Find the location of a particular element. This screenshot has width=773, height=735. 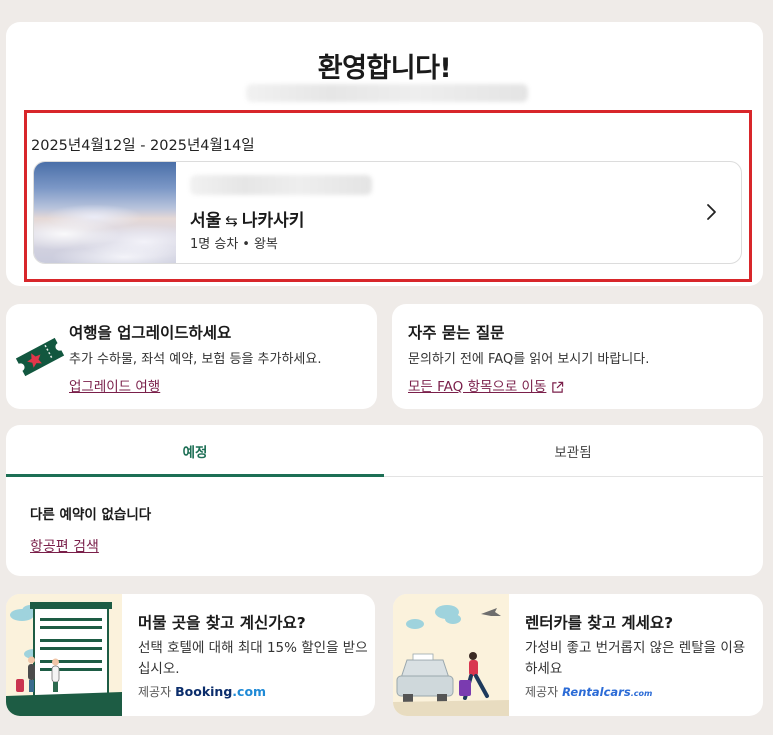

chevron-right-icon is located at coordinates (711, 212).